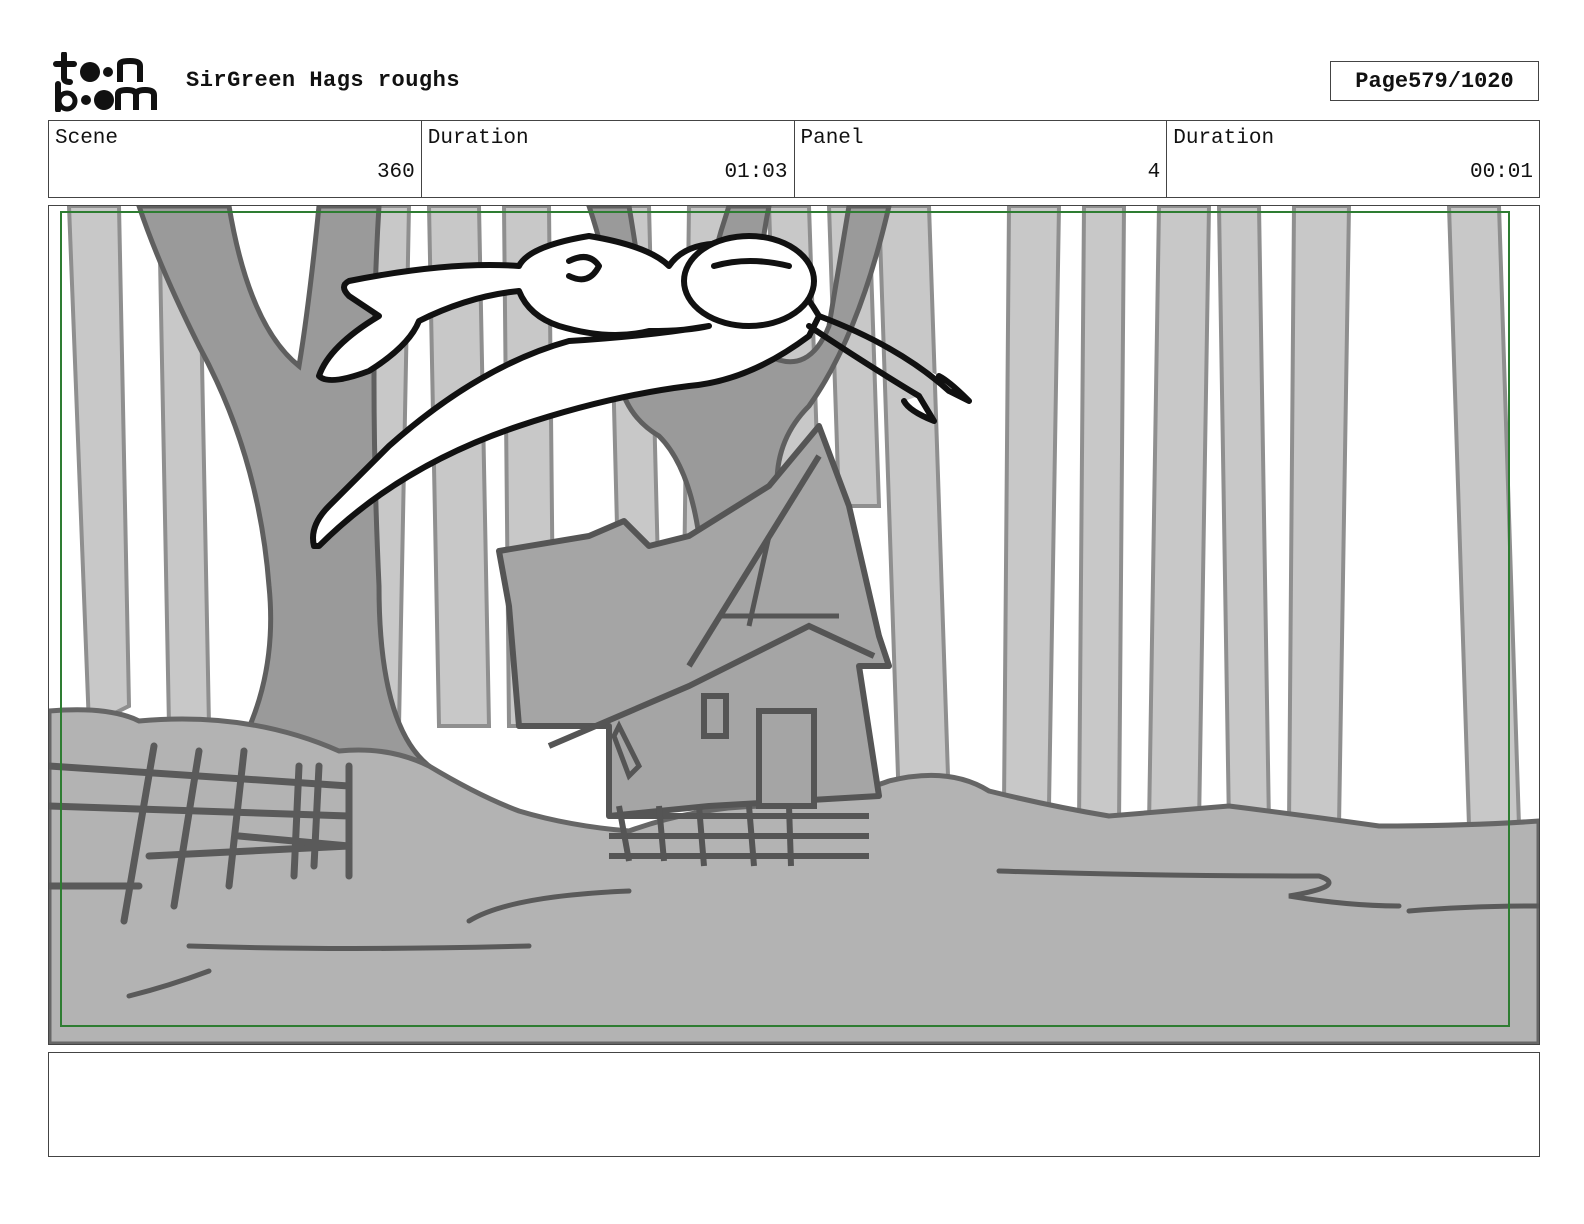 The height and width of the screenshot is (1224, 1584). What do you see at coordinates (1224, 138) in the screenshot?
I see `panel-duration-label: Duration` at bounding box center [1224, 138].